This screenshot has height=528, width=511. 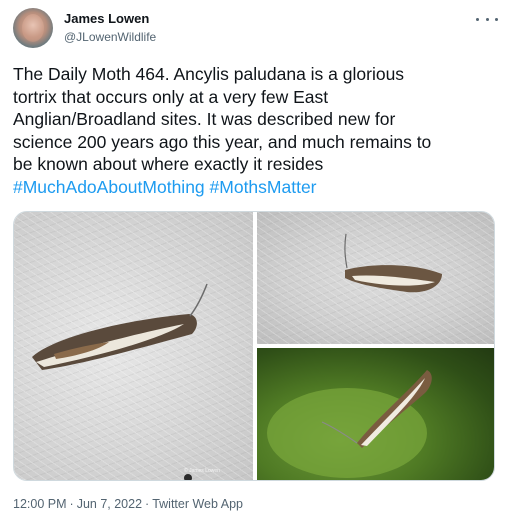 What do you see at coordinates (106, 18) in the screenshot?
I see `author-name: James Lowen` at bounding box center [106, 18].